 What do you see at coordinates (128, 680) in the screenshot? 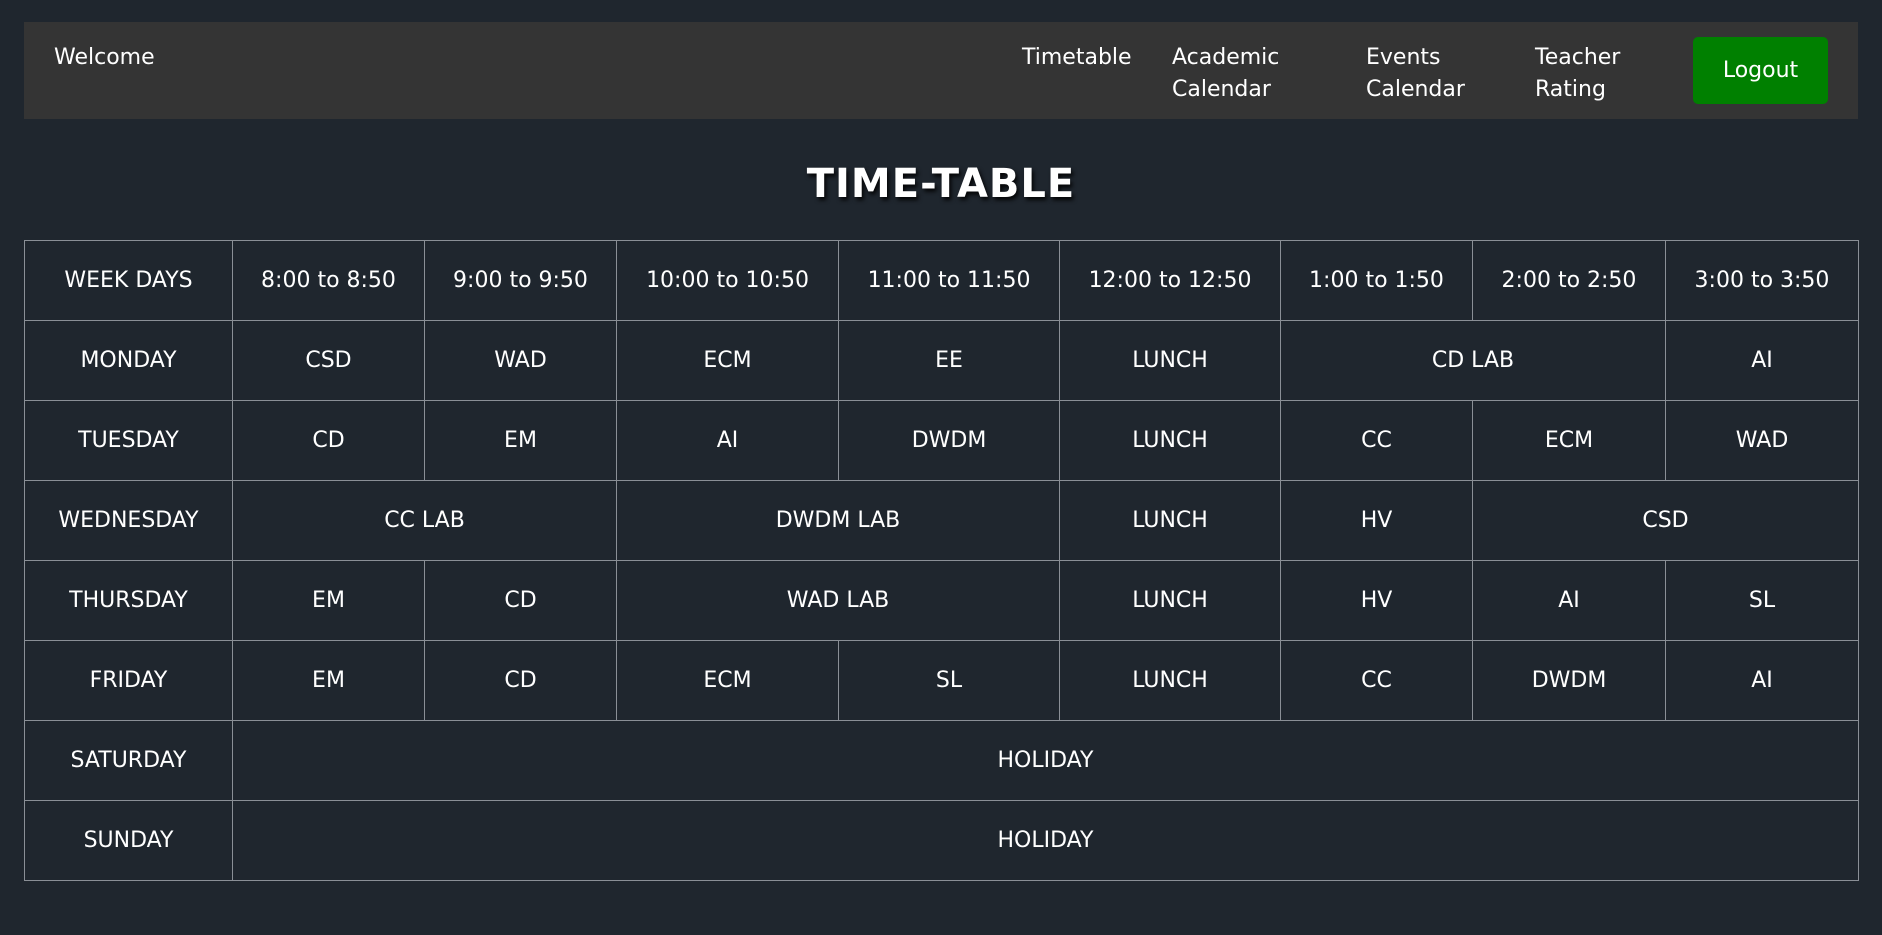
I see `day-cell: FRIDAY` at bounding box center [128, 680].